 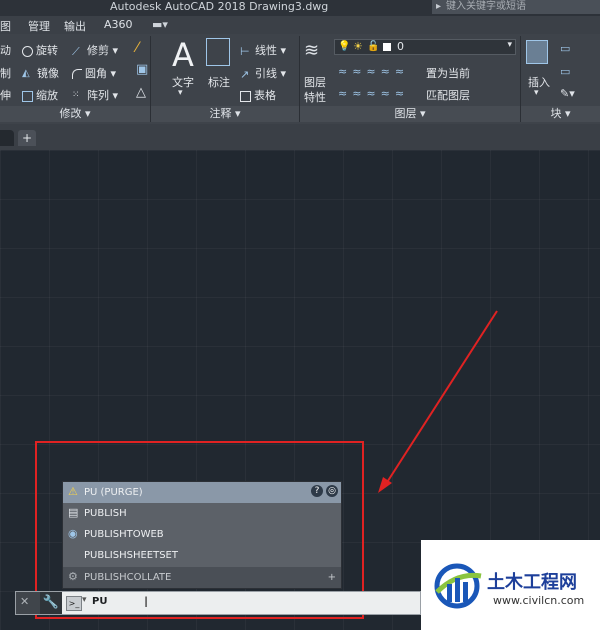 I want to click on search-box: 键入关键字或短语, so click(x=516, y=7).